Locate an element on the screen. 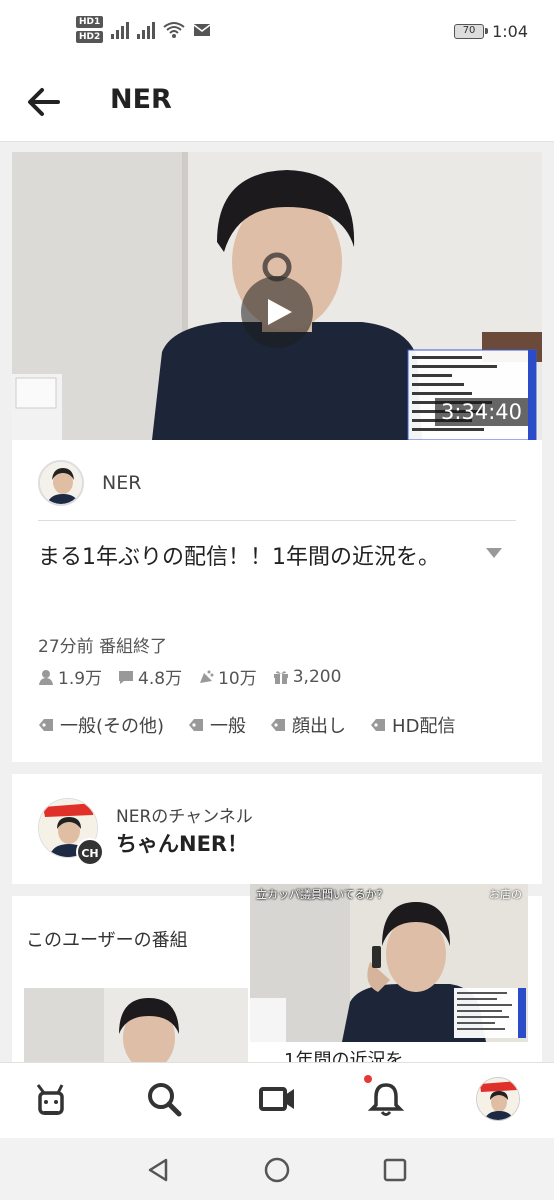 Image resolution: width=554 pixels, height=1200 pixels. tag-item: 顔出し is located at coordinates (308, 725).